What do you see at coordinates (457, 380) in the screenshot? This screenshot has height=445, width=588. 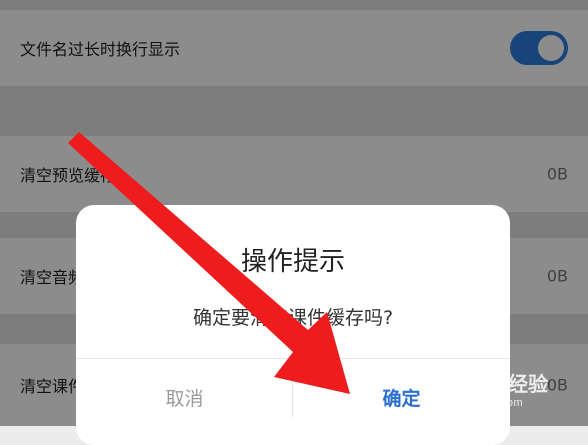 I see `watermark-logo: Baidu` at bounding box center [457, 380].